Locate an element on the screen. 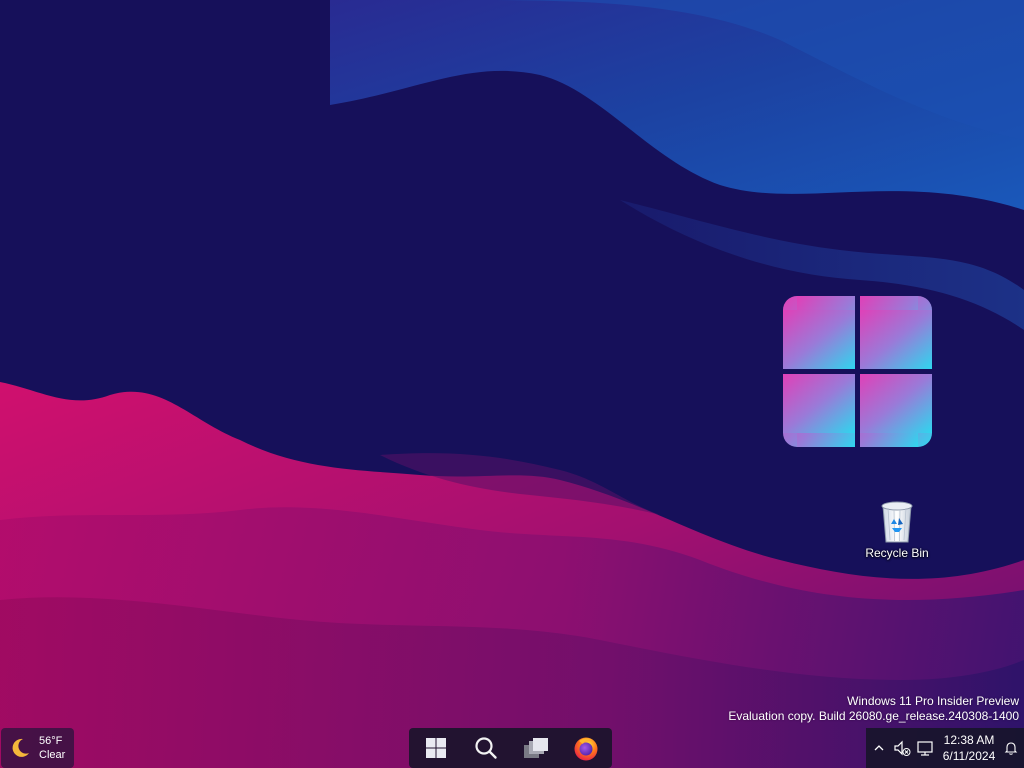  speaker-muted-icon is located at coordinates (902, 748).